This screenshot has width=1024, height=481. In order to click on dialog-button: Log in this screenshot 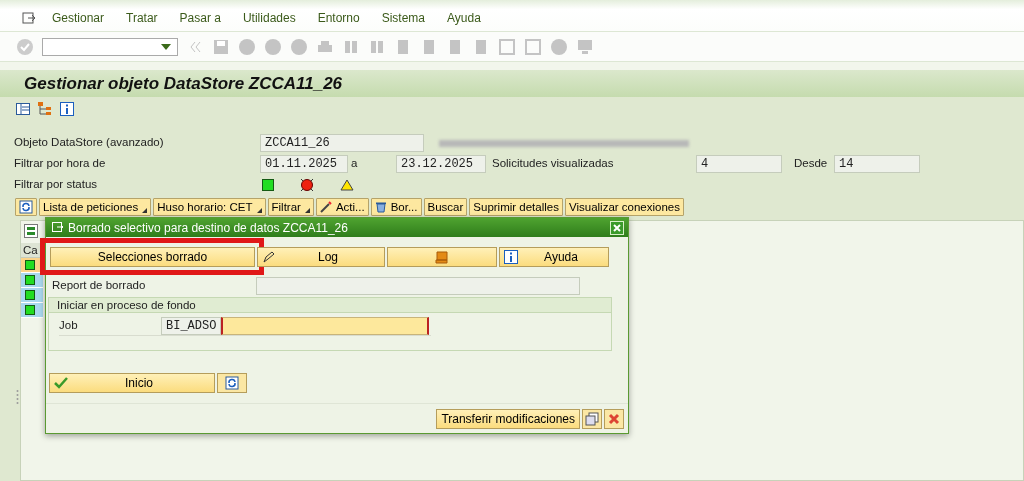, I will do `click(321, 257)`.